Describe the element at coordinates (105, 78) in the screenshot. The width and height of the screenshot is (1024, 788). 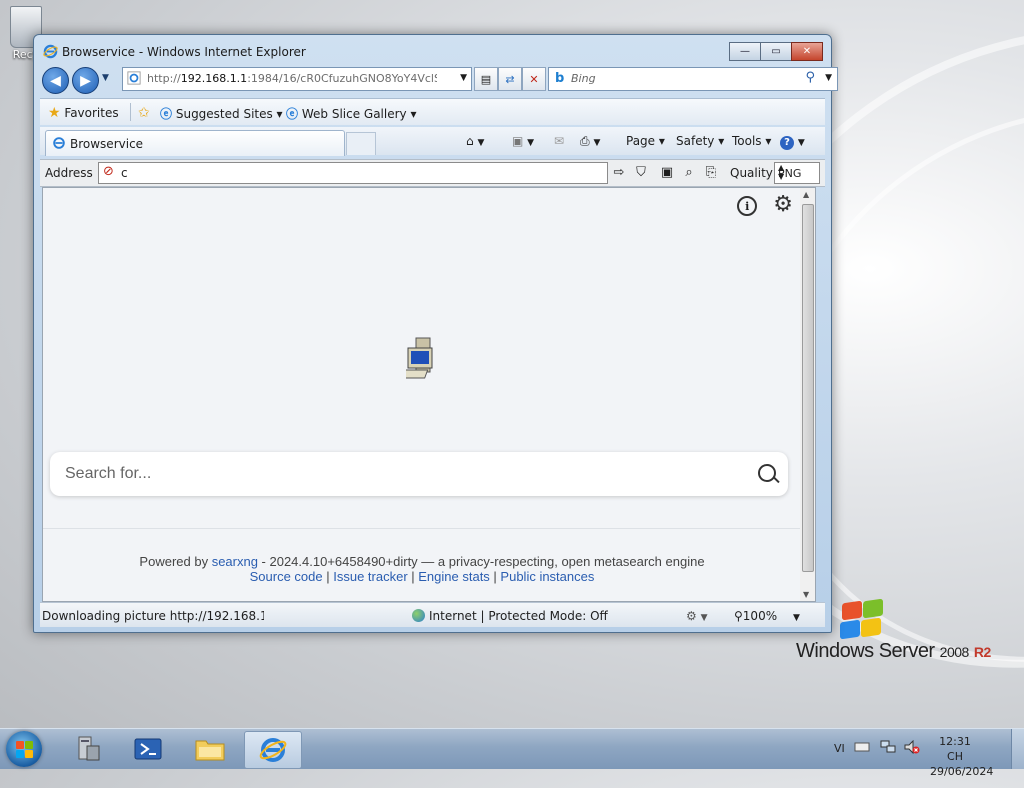
I see `recent-pages-dropdown-icon: ▼` at that location.